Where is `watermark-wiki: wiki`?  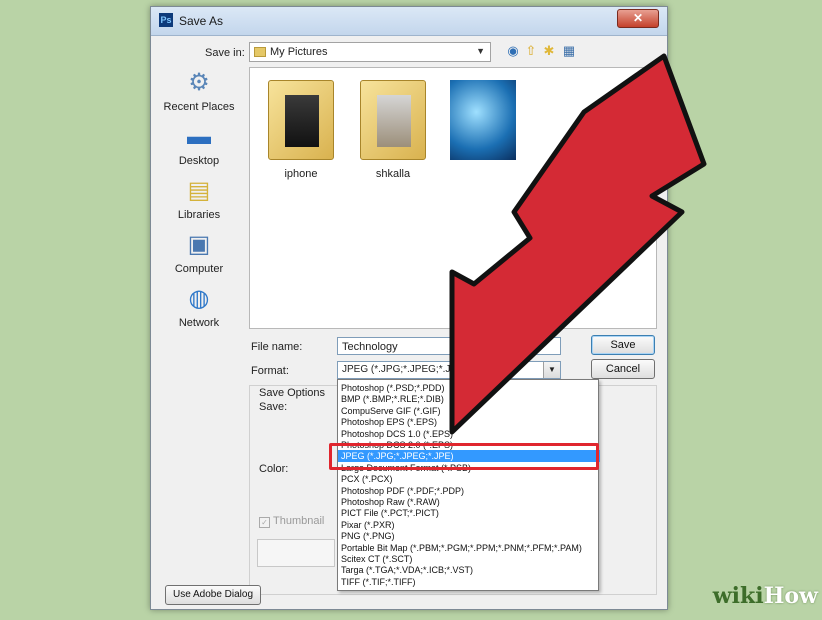
watermark-wiki: wiki is located at coordinates (738, 596).